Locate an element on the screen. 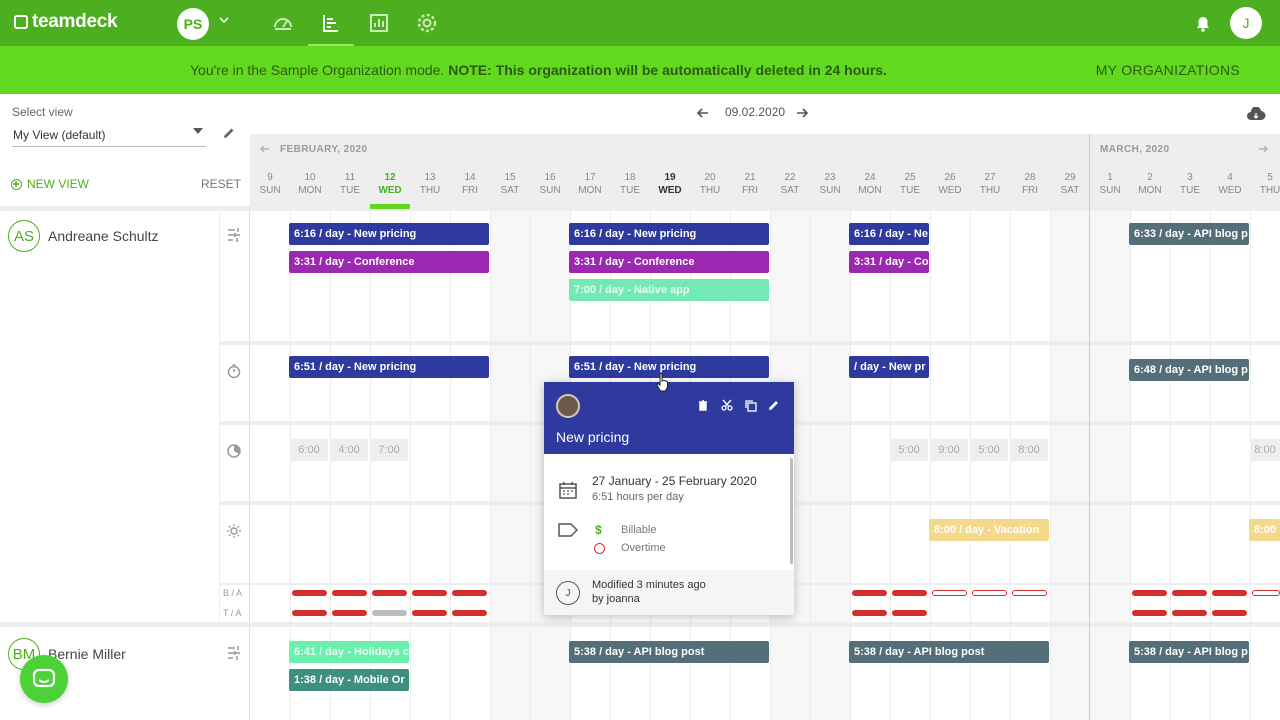 The height and width of the screenshot is (720, 1280). logo-mark-icon is located at coordinates (21, 22).